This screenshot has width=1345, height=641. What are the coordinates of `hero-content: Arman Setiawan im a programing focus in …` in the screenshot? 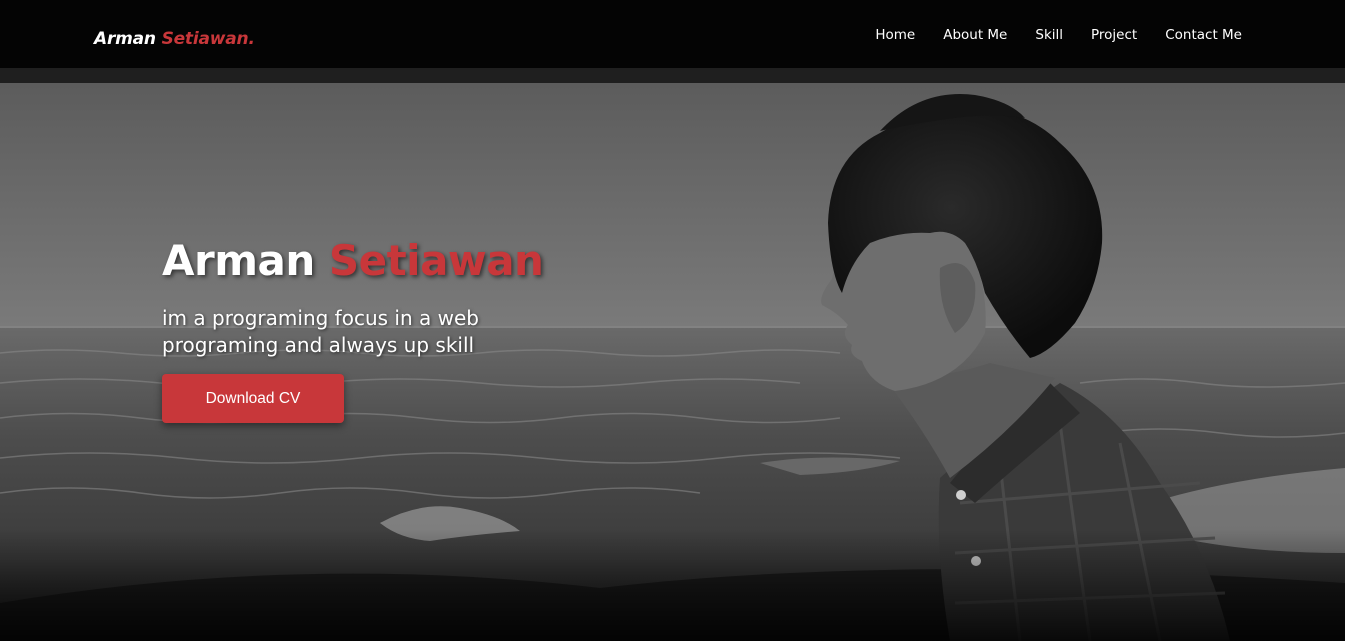 It's located at (353, 329).